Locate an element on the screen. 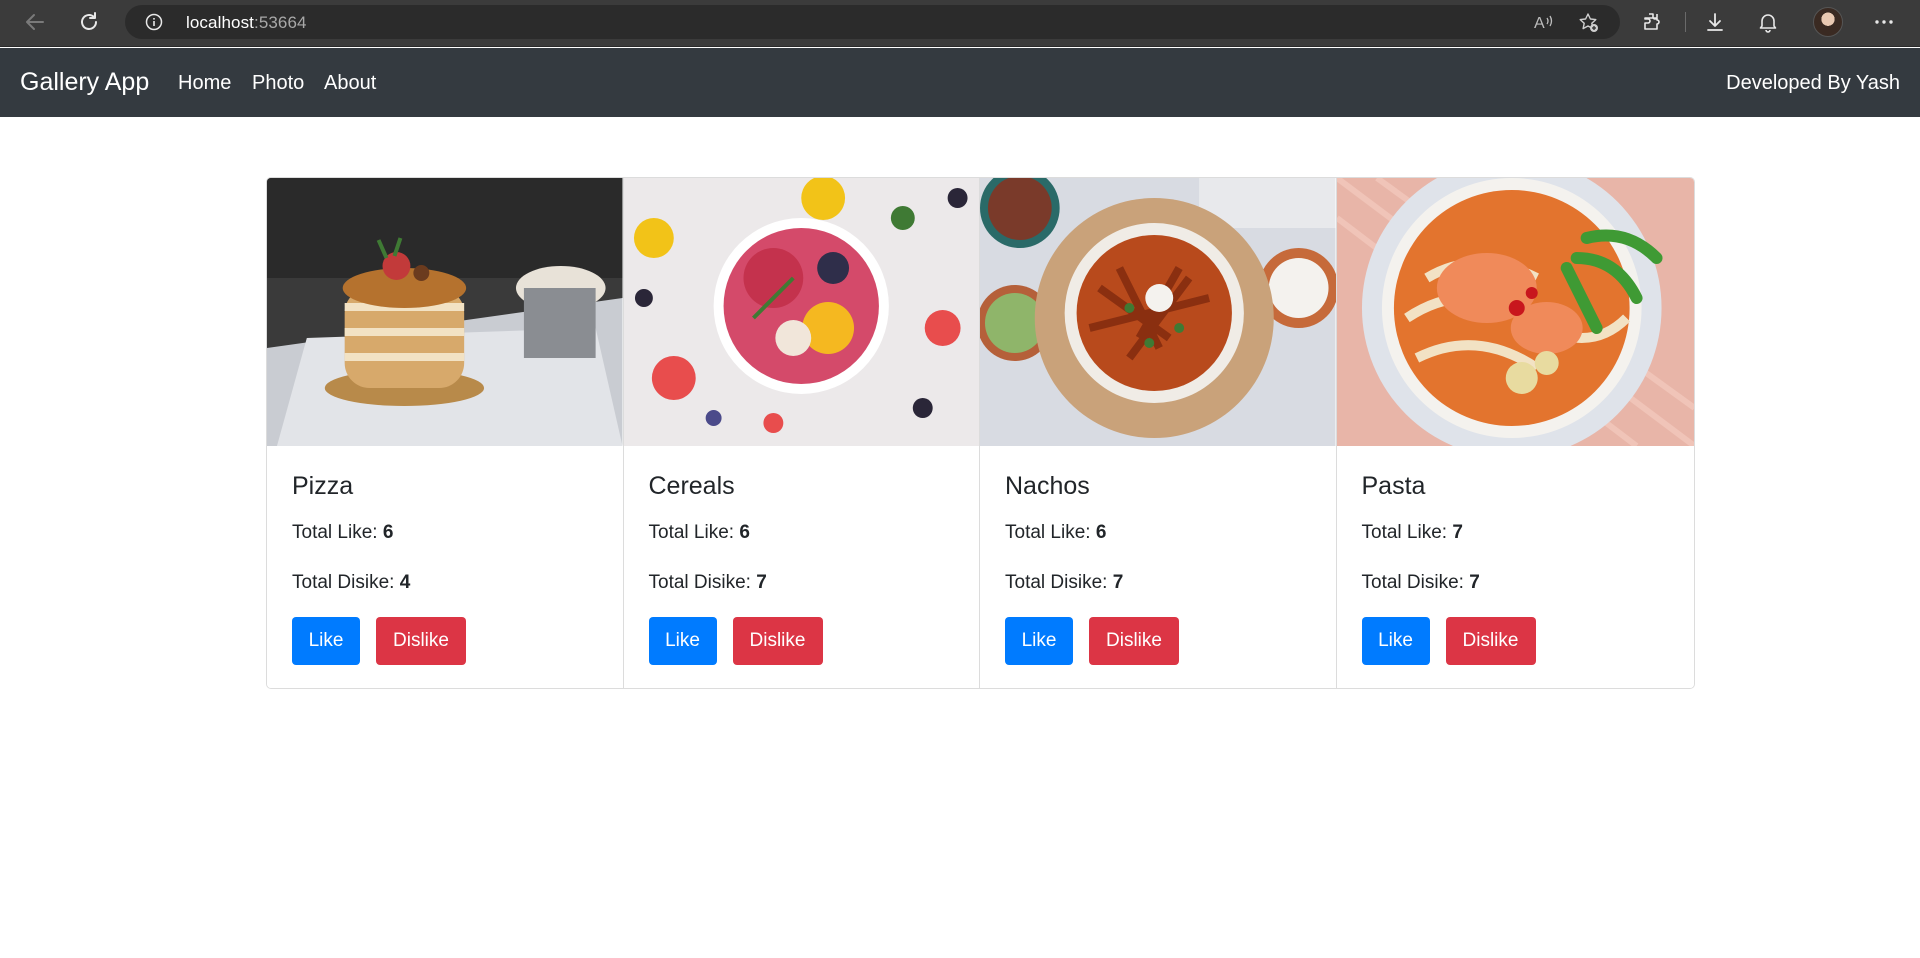 This screenshot has height=958, width=1920. total-dislike-line: Total Disike: 4 is located at coordinates (351, 583).